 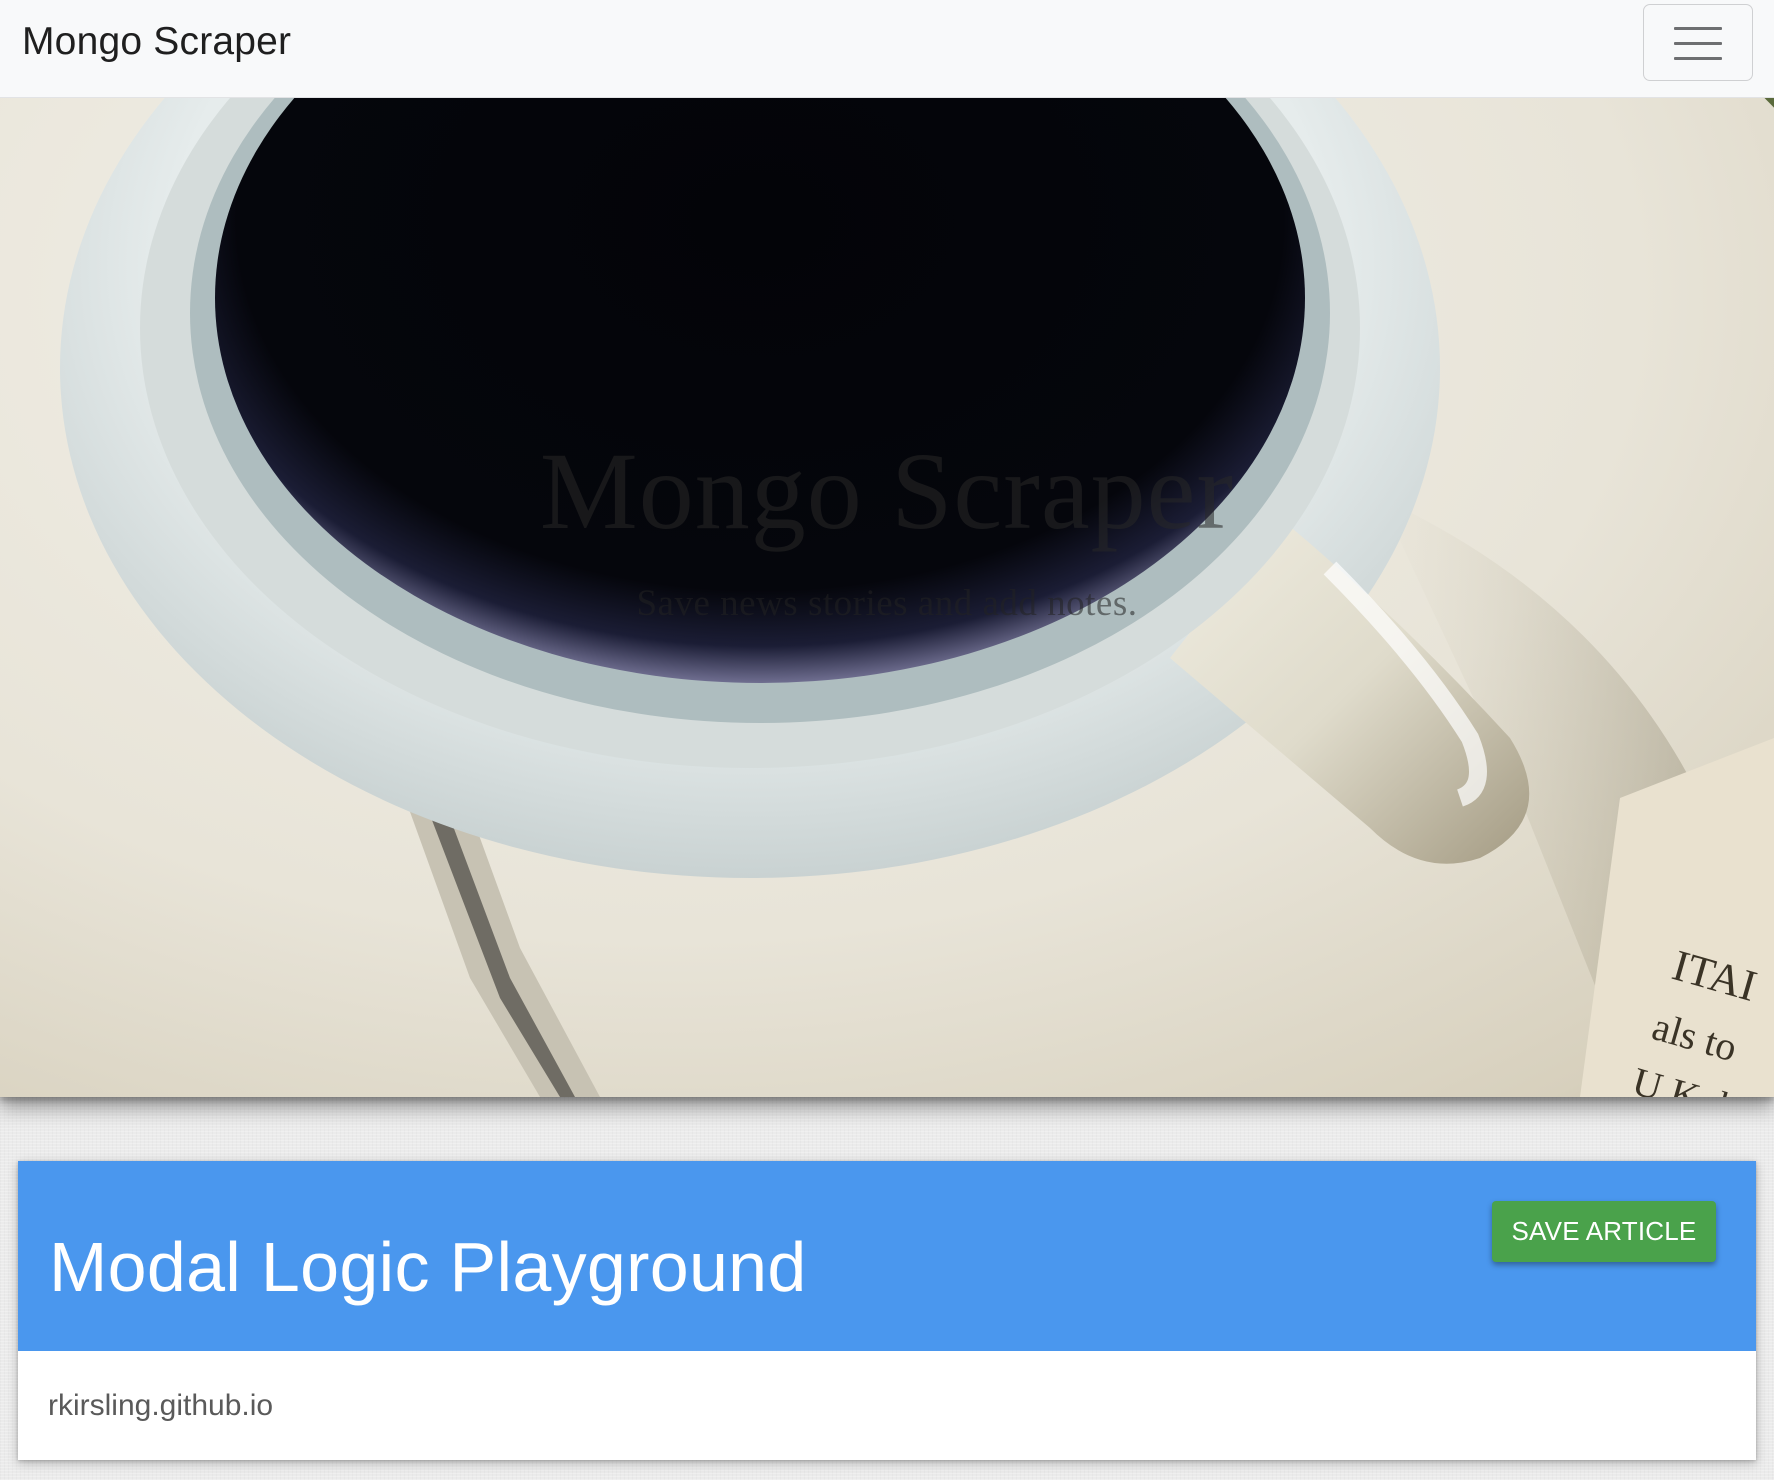 I want to click on navbar: Mongo Scraper, so click(x=887, y=49).